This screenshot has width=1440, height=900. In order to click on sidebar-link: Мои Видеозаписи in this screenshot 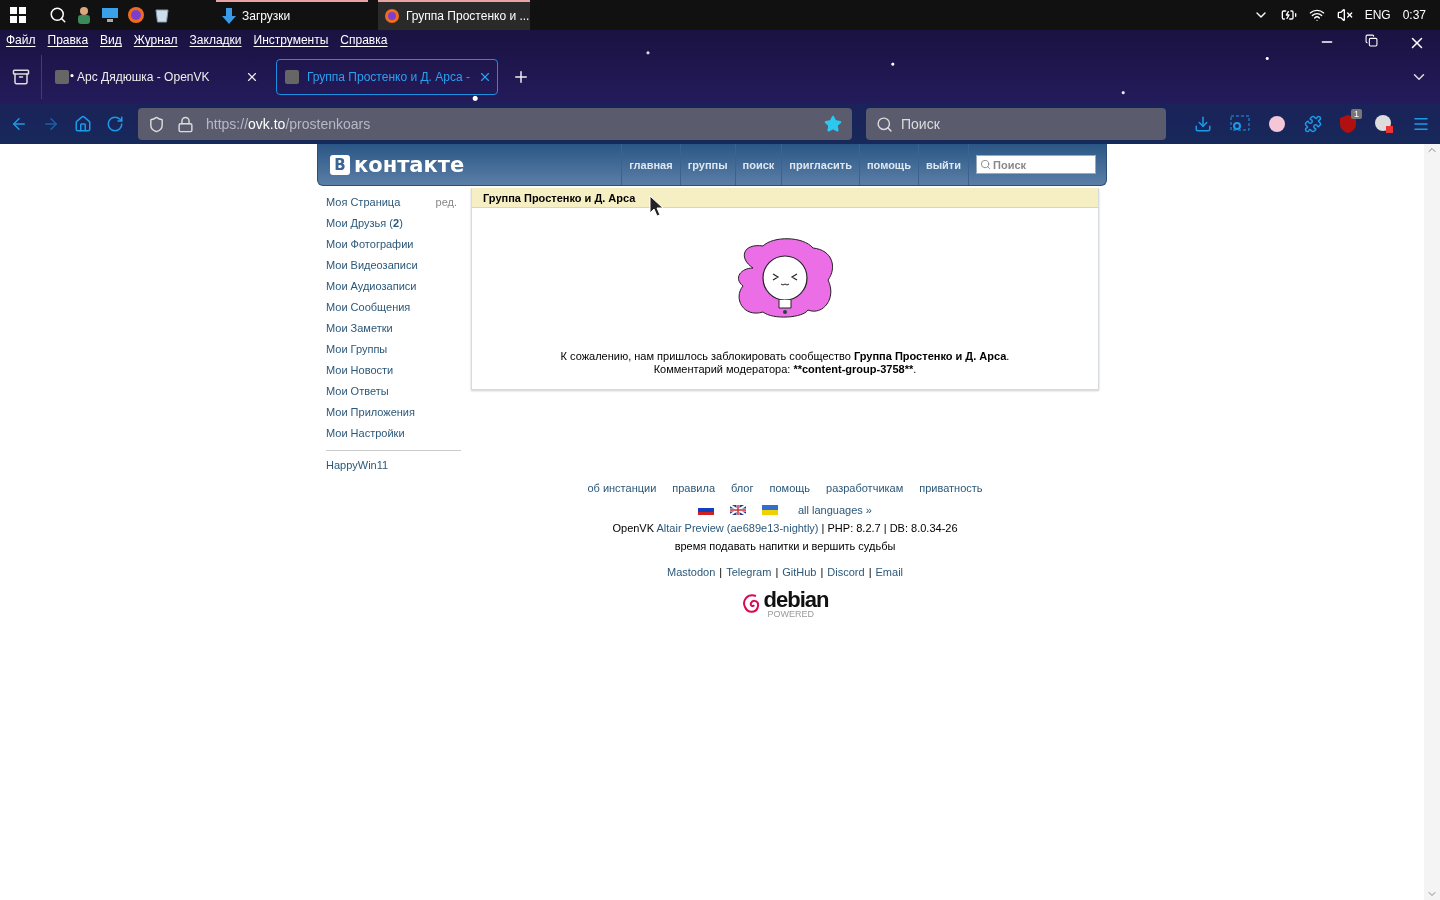, I will do `click(372, 265)`.